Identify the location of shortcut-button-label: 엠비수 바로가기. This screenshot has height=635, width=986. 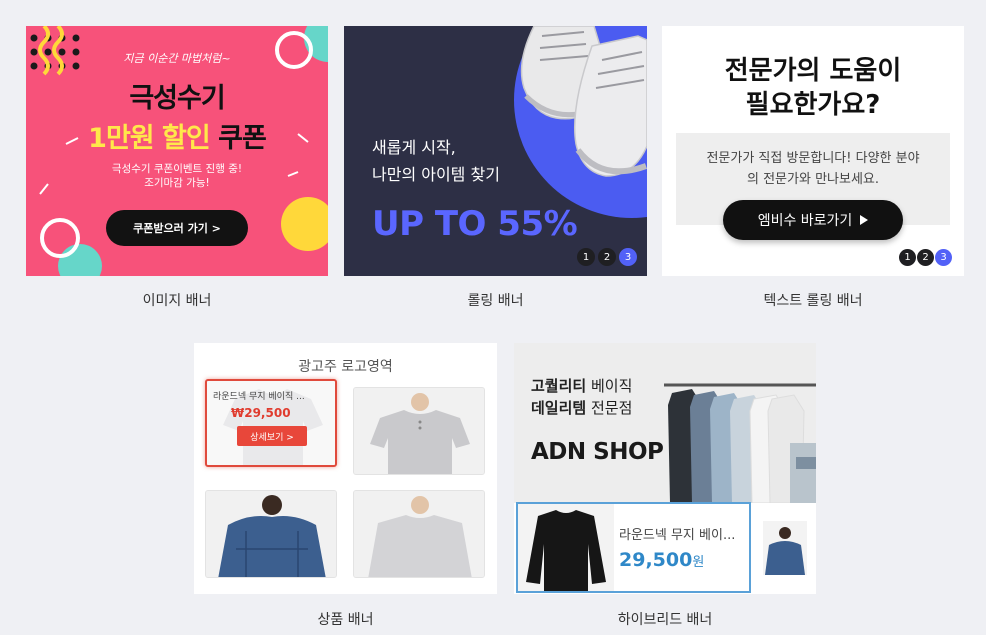
(805, 221).